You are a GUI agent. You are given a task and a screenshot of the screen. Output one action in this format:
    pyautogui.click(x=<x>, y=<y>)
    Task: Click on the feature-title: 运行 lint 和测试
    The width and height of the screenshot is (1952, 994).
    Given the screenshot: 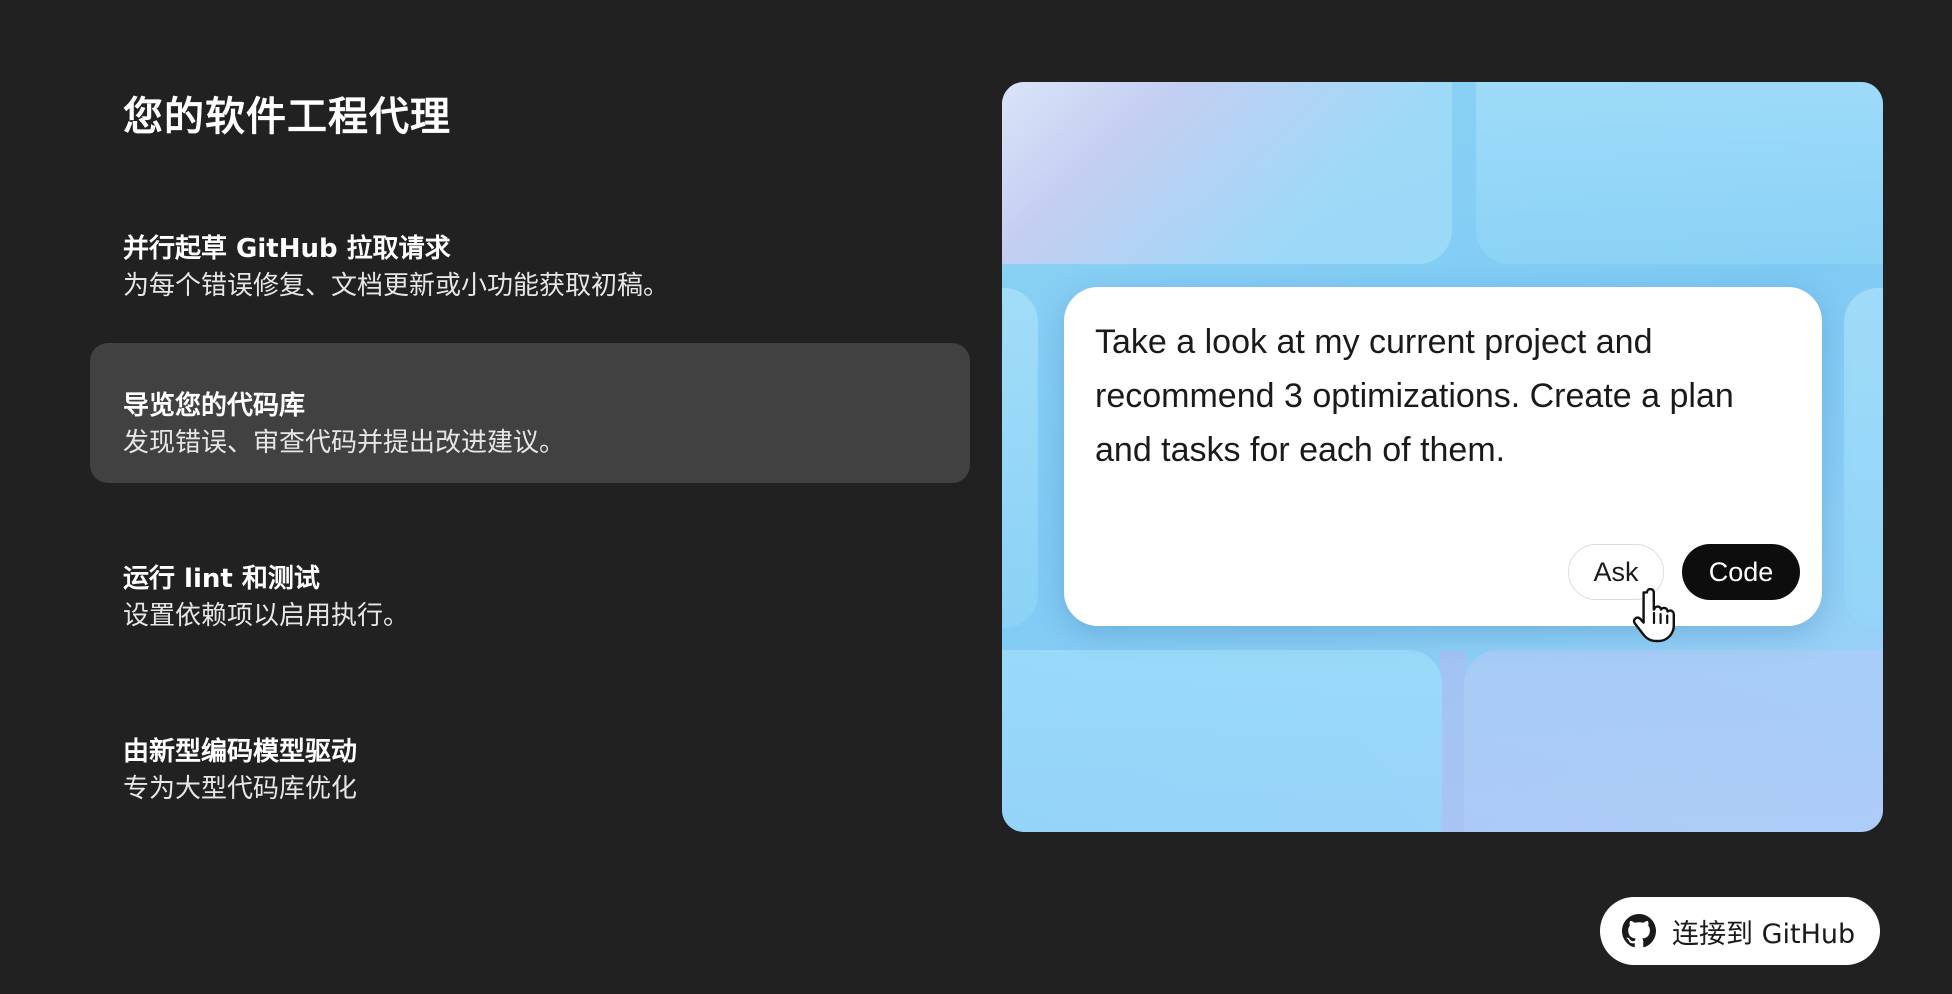 What is the action you would take?
    pyautogui.click(x=221, y=579)
    